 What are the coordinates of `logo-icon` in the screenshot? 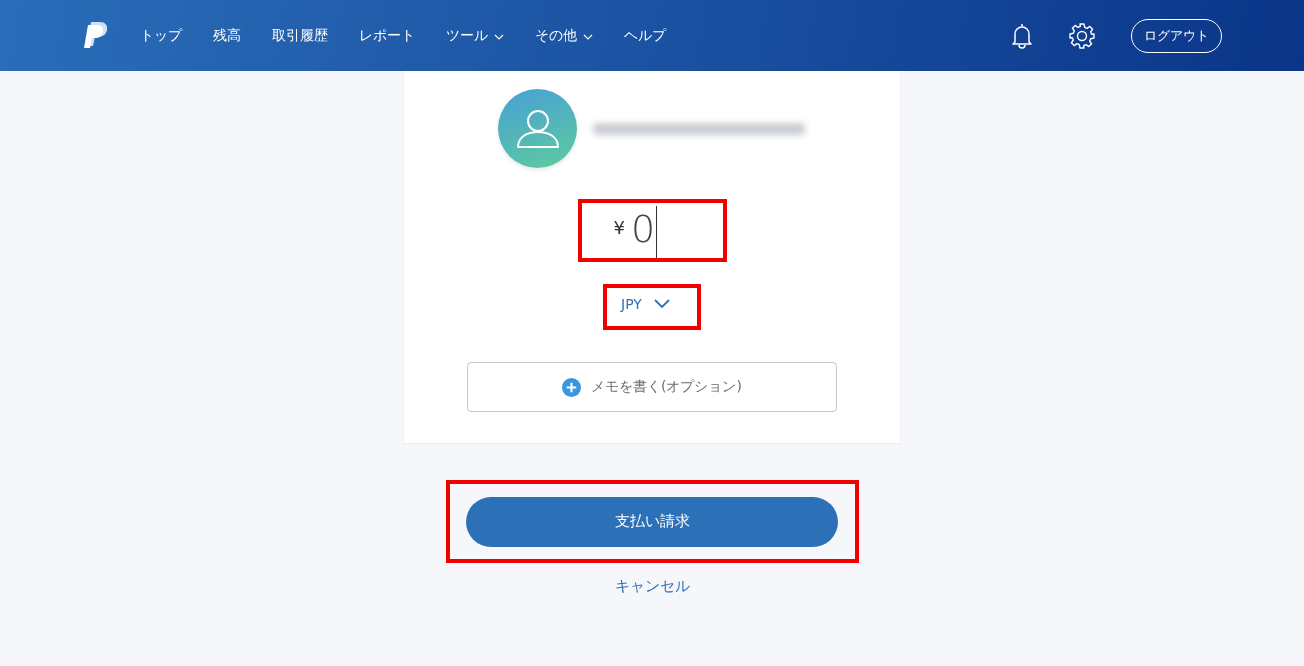 It's located at (96, 35).